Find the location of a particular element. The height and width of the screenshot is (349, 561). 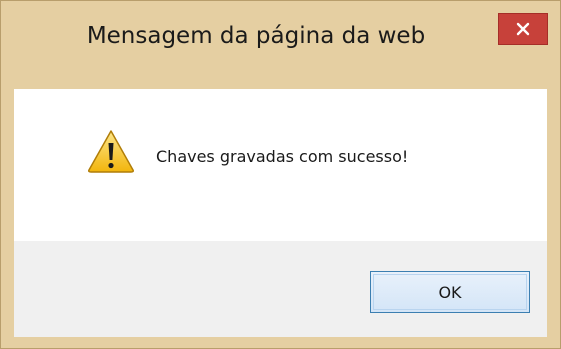

close-button is located at coordinates (523, 29).